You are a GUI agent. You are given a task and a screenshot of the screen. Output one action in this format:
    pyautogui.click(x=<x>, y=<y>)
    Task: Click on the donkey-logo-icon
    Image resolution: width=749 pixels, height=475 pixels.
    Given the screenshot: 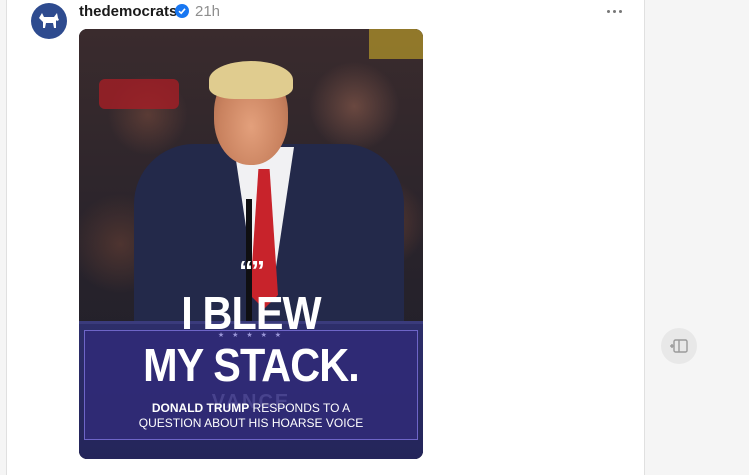 What is the action you would take?
    pyautogui.click(x=49, y=20)
    